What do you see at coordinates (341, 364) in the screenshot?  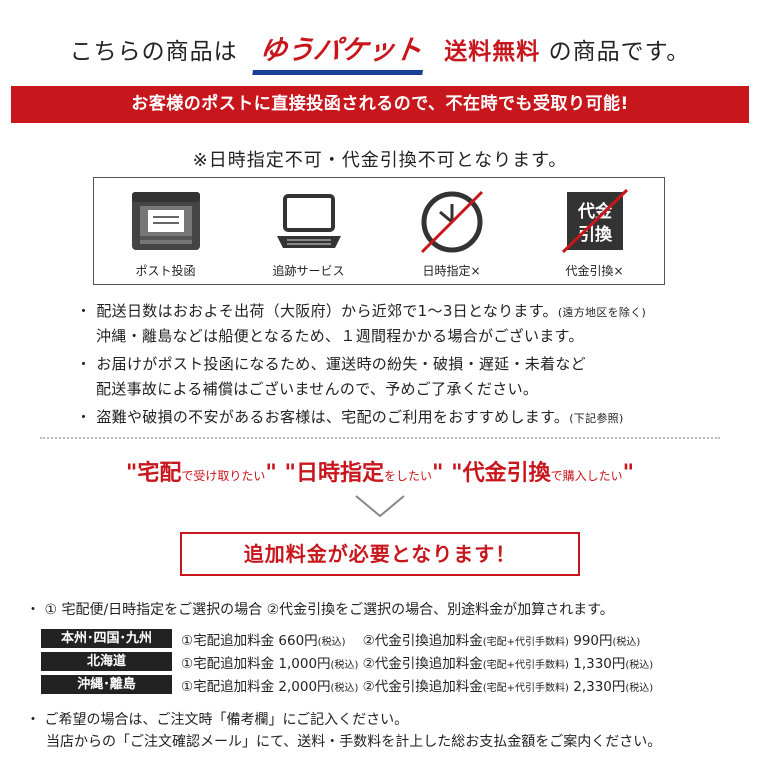 I see `bullet-text: お届けがポスト投函になるため、運送時の紛失・破損・遅延・未着など` at bounding box center [341, 364].